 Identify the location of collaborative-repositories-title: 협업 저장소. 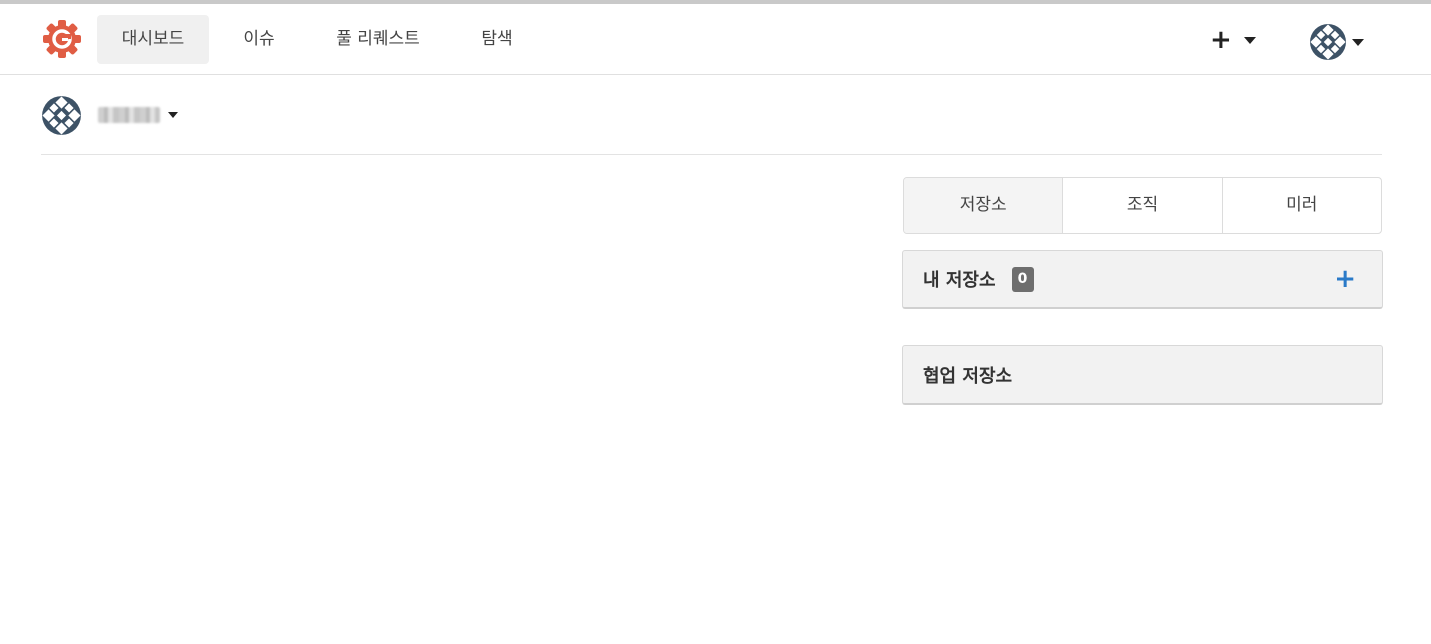
(968, 376).